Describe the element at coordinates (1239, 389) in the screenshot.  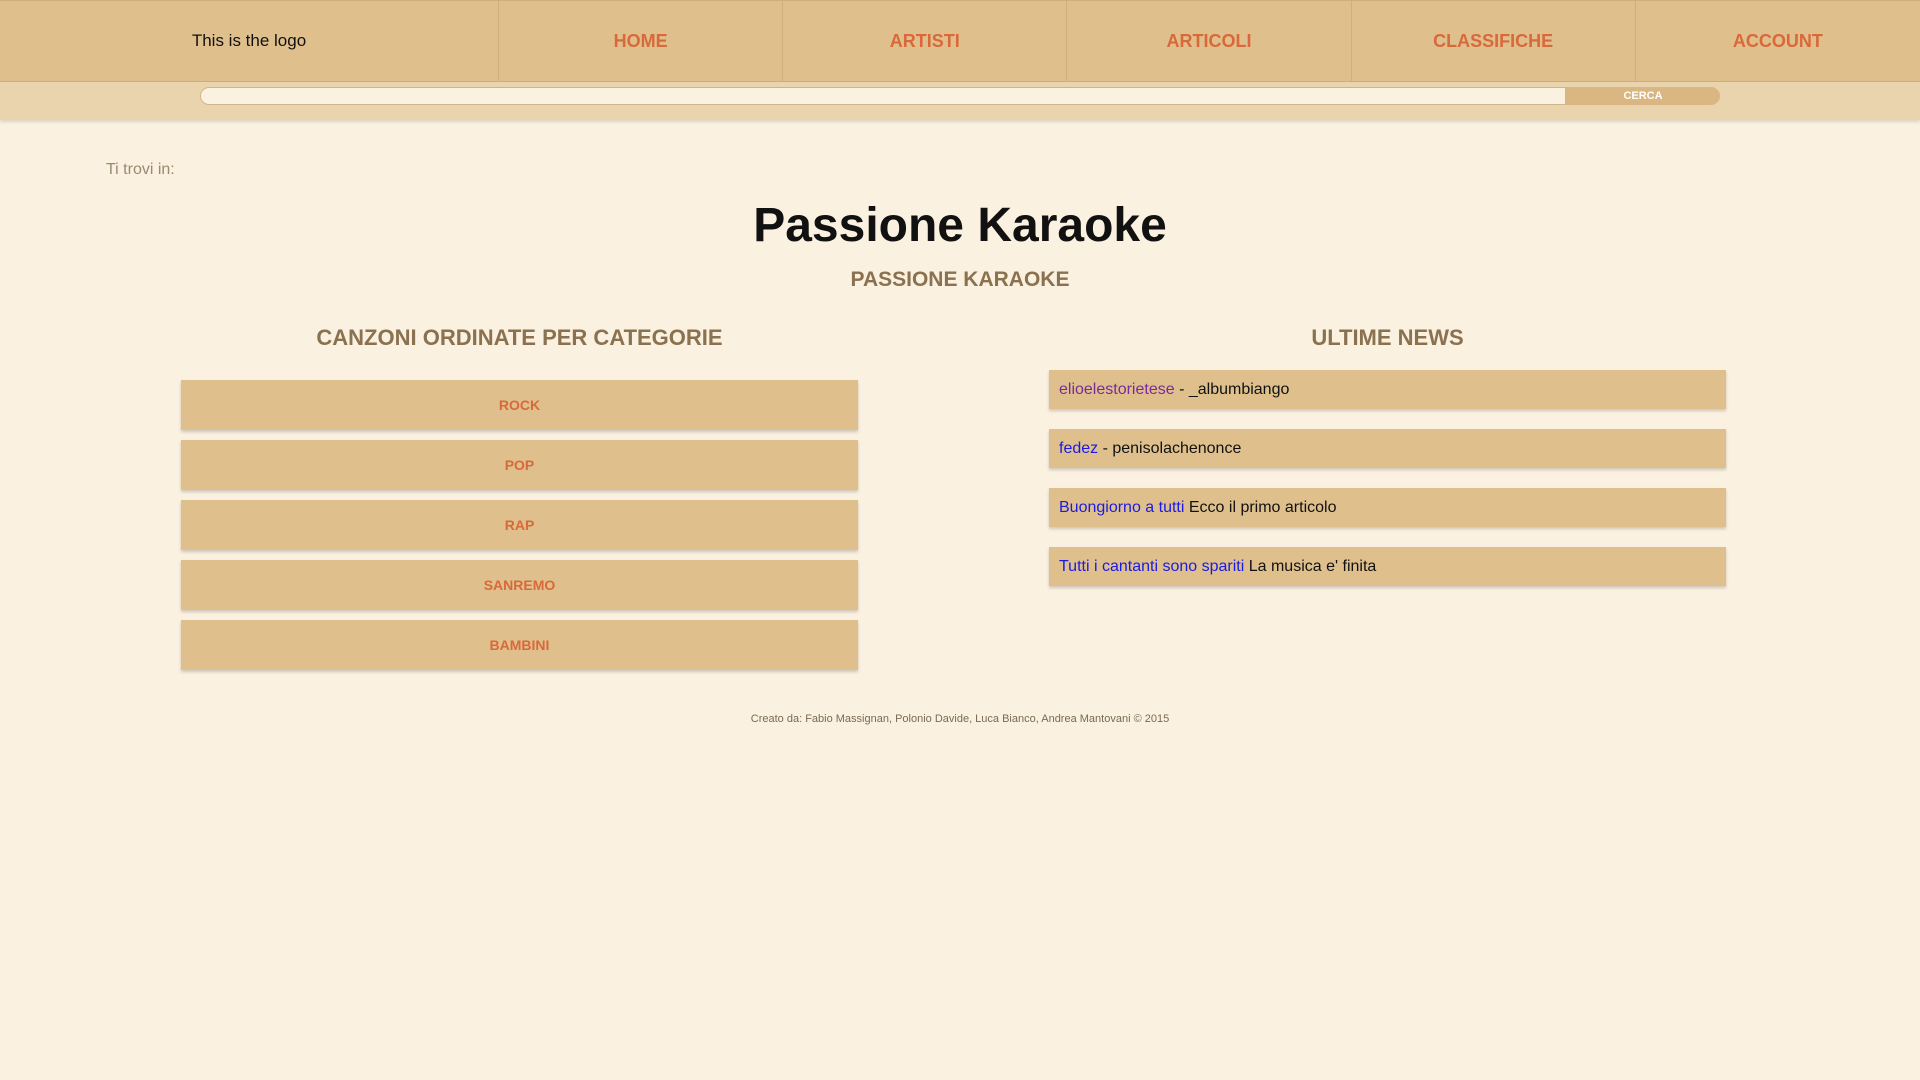
I see `news-text: _albumbiango` at that location.